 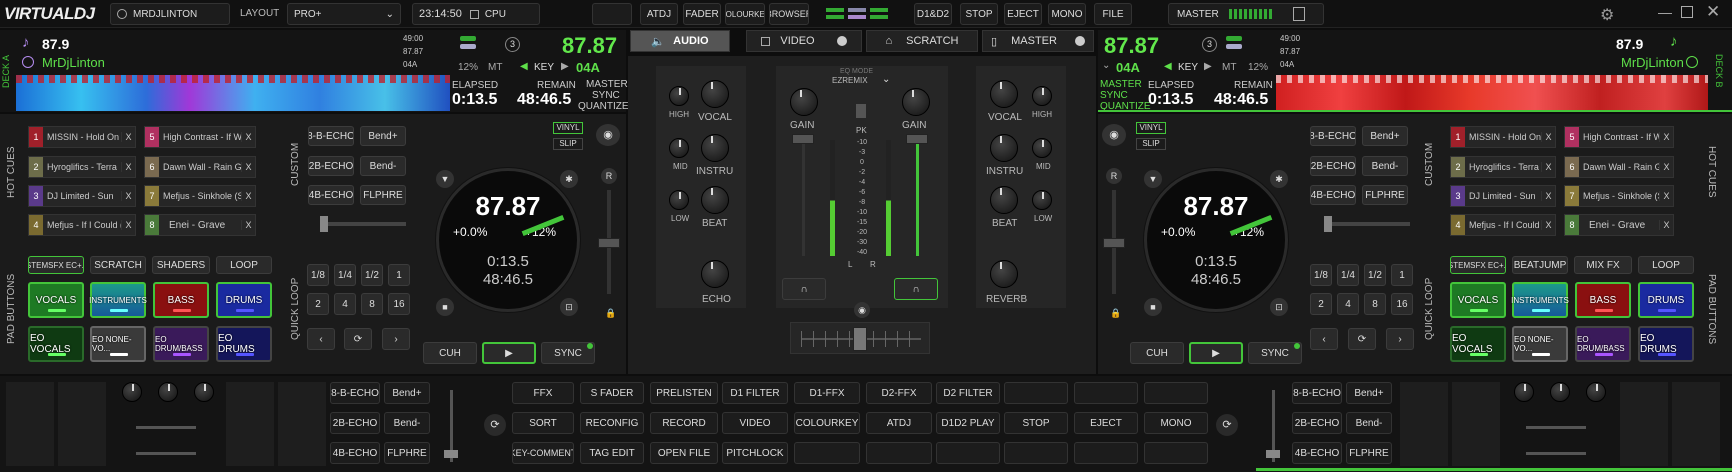 What do you see at coordinates (1106, 423) in the screenshot?
I see `eject-bottom-button: EJECT` at bounding box center [1106, 423].